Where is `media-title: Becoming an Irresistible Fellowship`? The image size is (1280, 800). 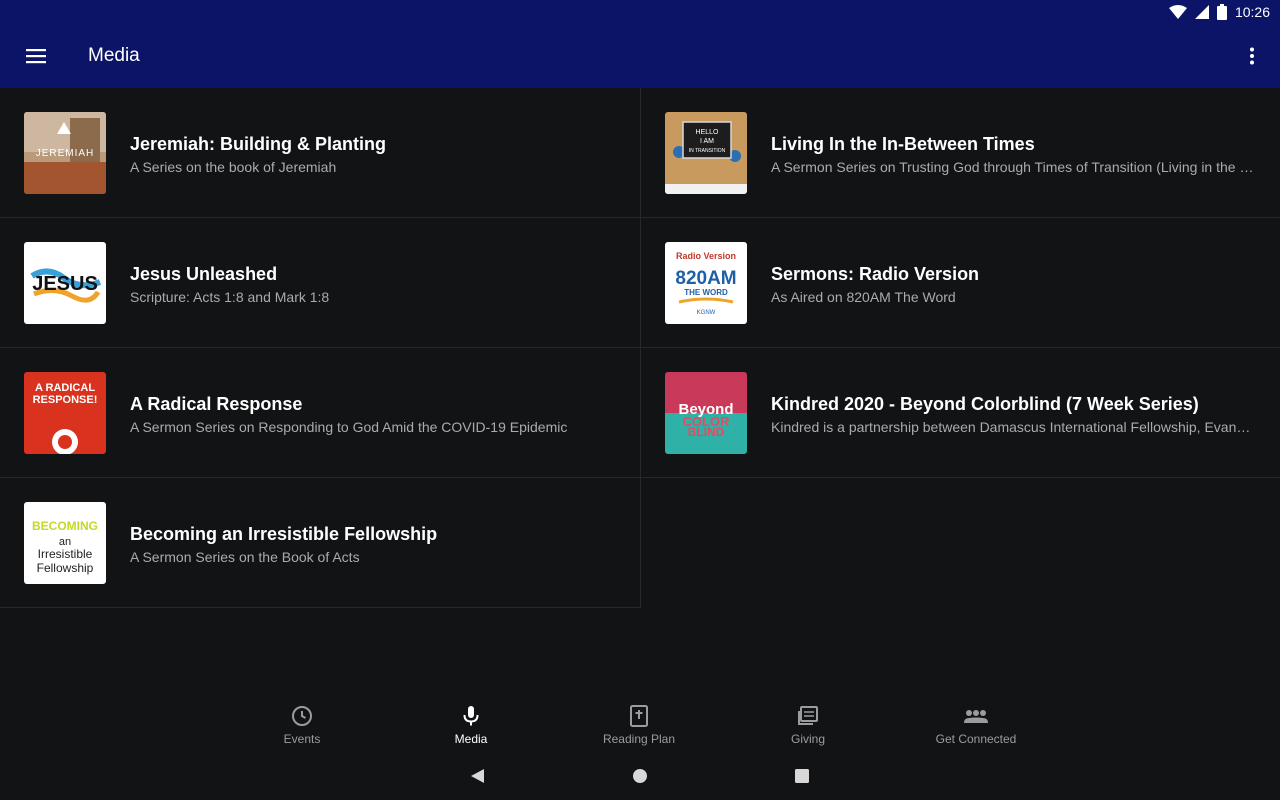
media-title: Becoming an Irresistible Fellowship is located at coordinates (284, 534).